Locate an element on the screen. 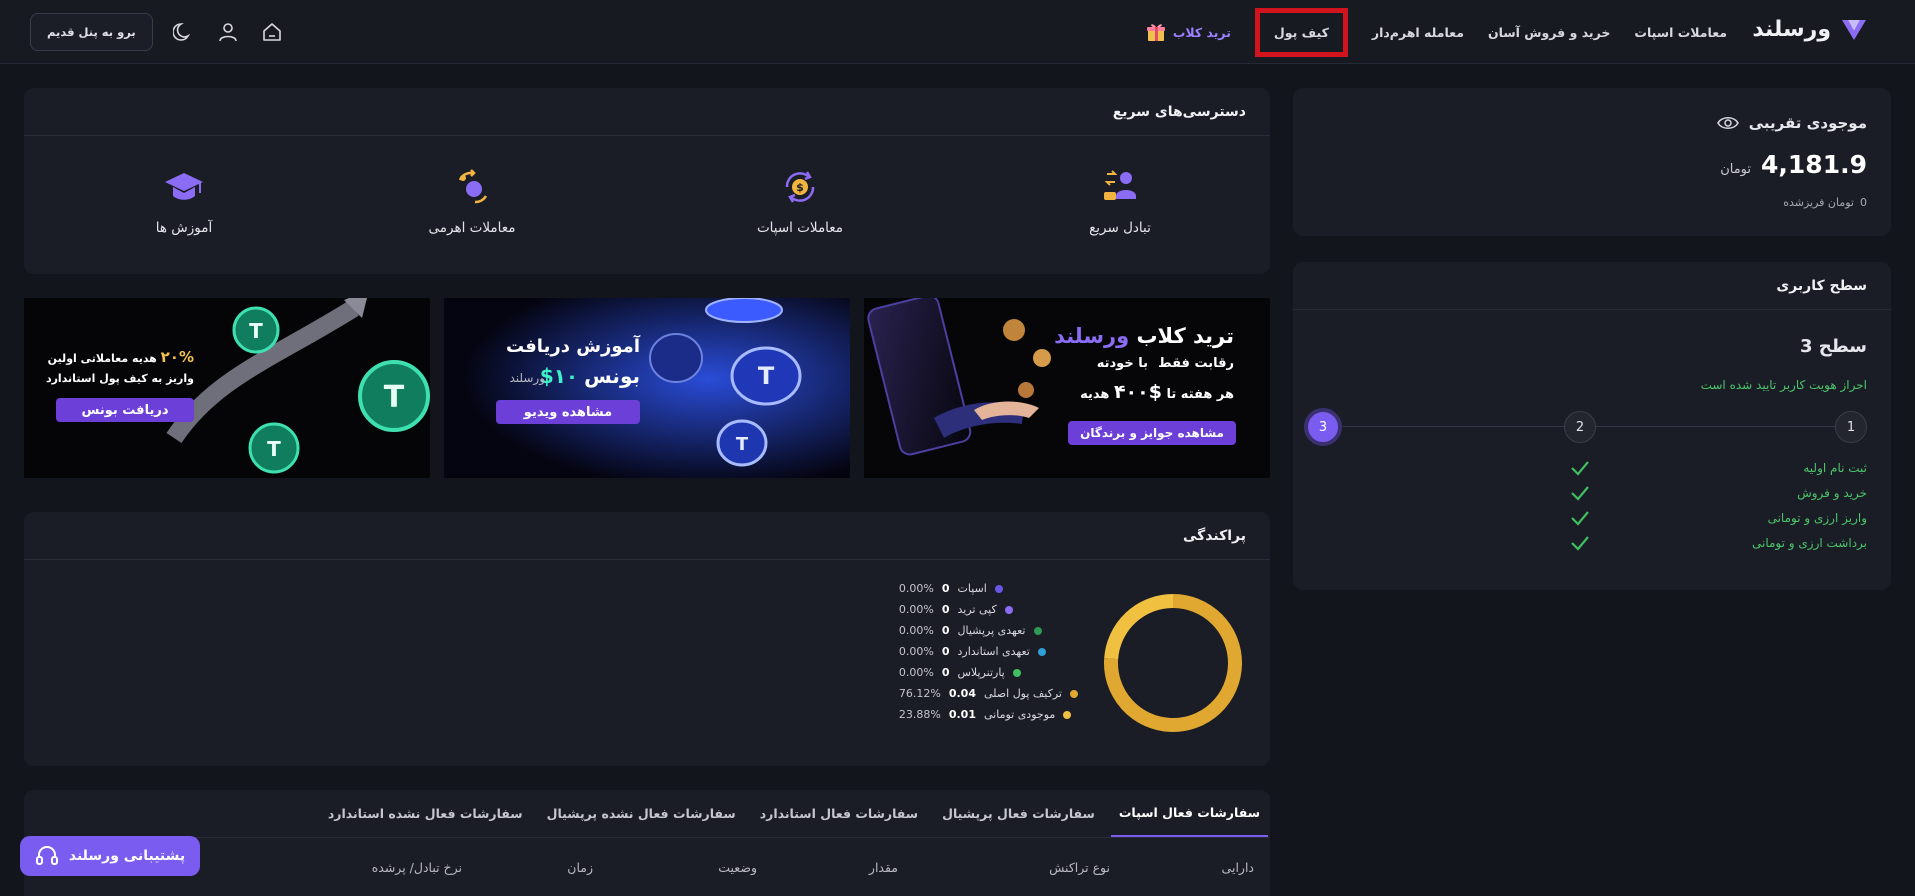  col-status: وضعیت is located at coordinates (737, 867).